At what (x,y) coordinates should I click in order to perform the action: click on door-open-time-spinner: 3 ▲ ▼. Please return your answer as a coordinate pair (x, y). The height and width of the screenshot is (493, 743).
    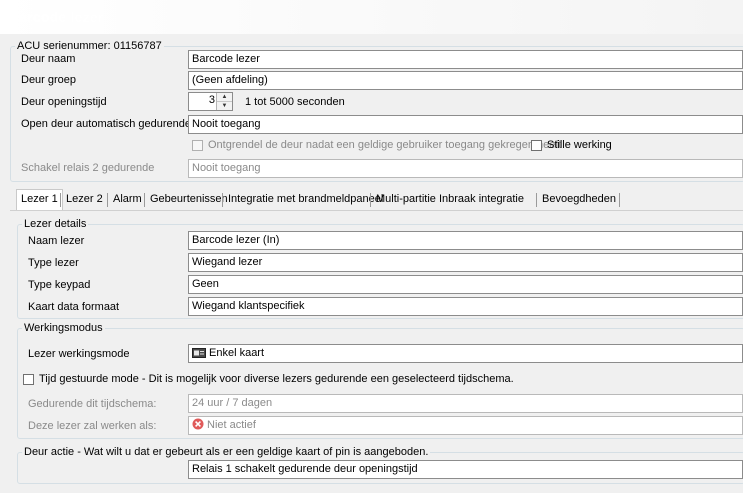
    Looking at the image, I should click on (210, 101).